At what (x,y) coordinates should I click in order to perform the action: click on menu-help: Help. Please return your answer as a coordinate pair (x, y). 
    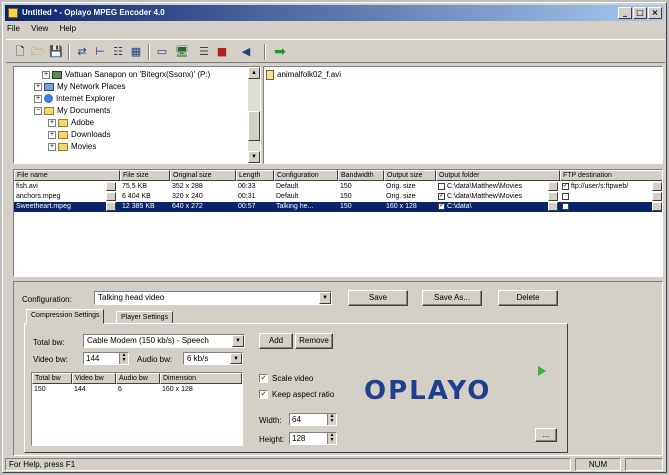
    Looking at the image, I should click on (68, 28).